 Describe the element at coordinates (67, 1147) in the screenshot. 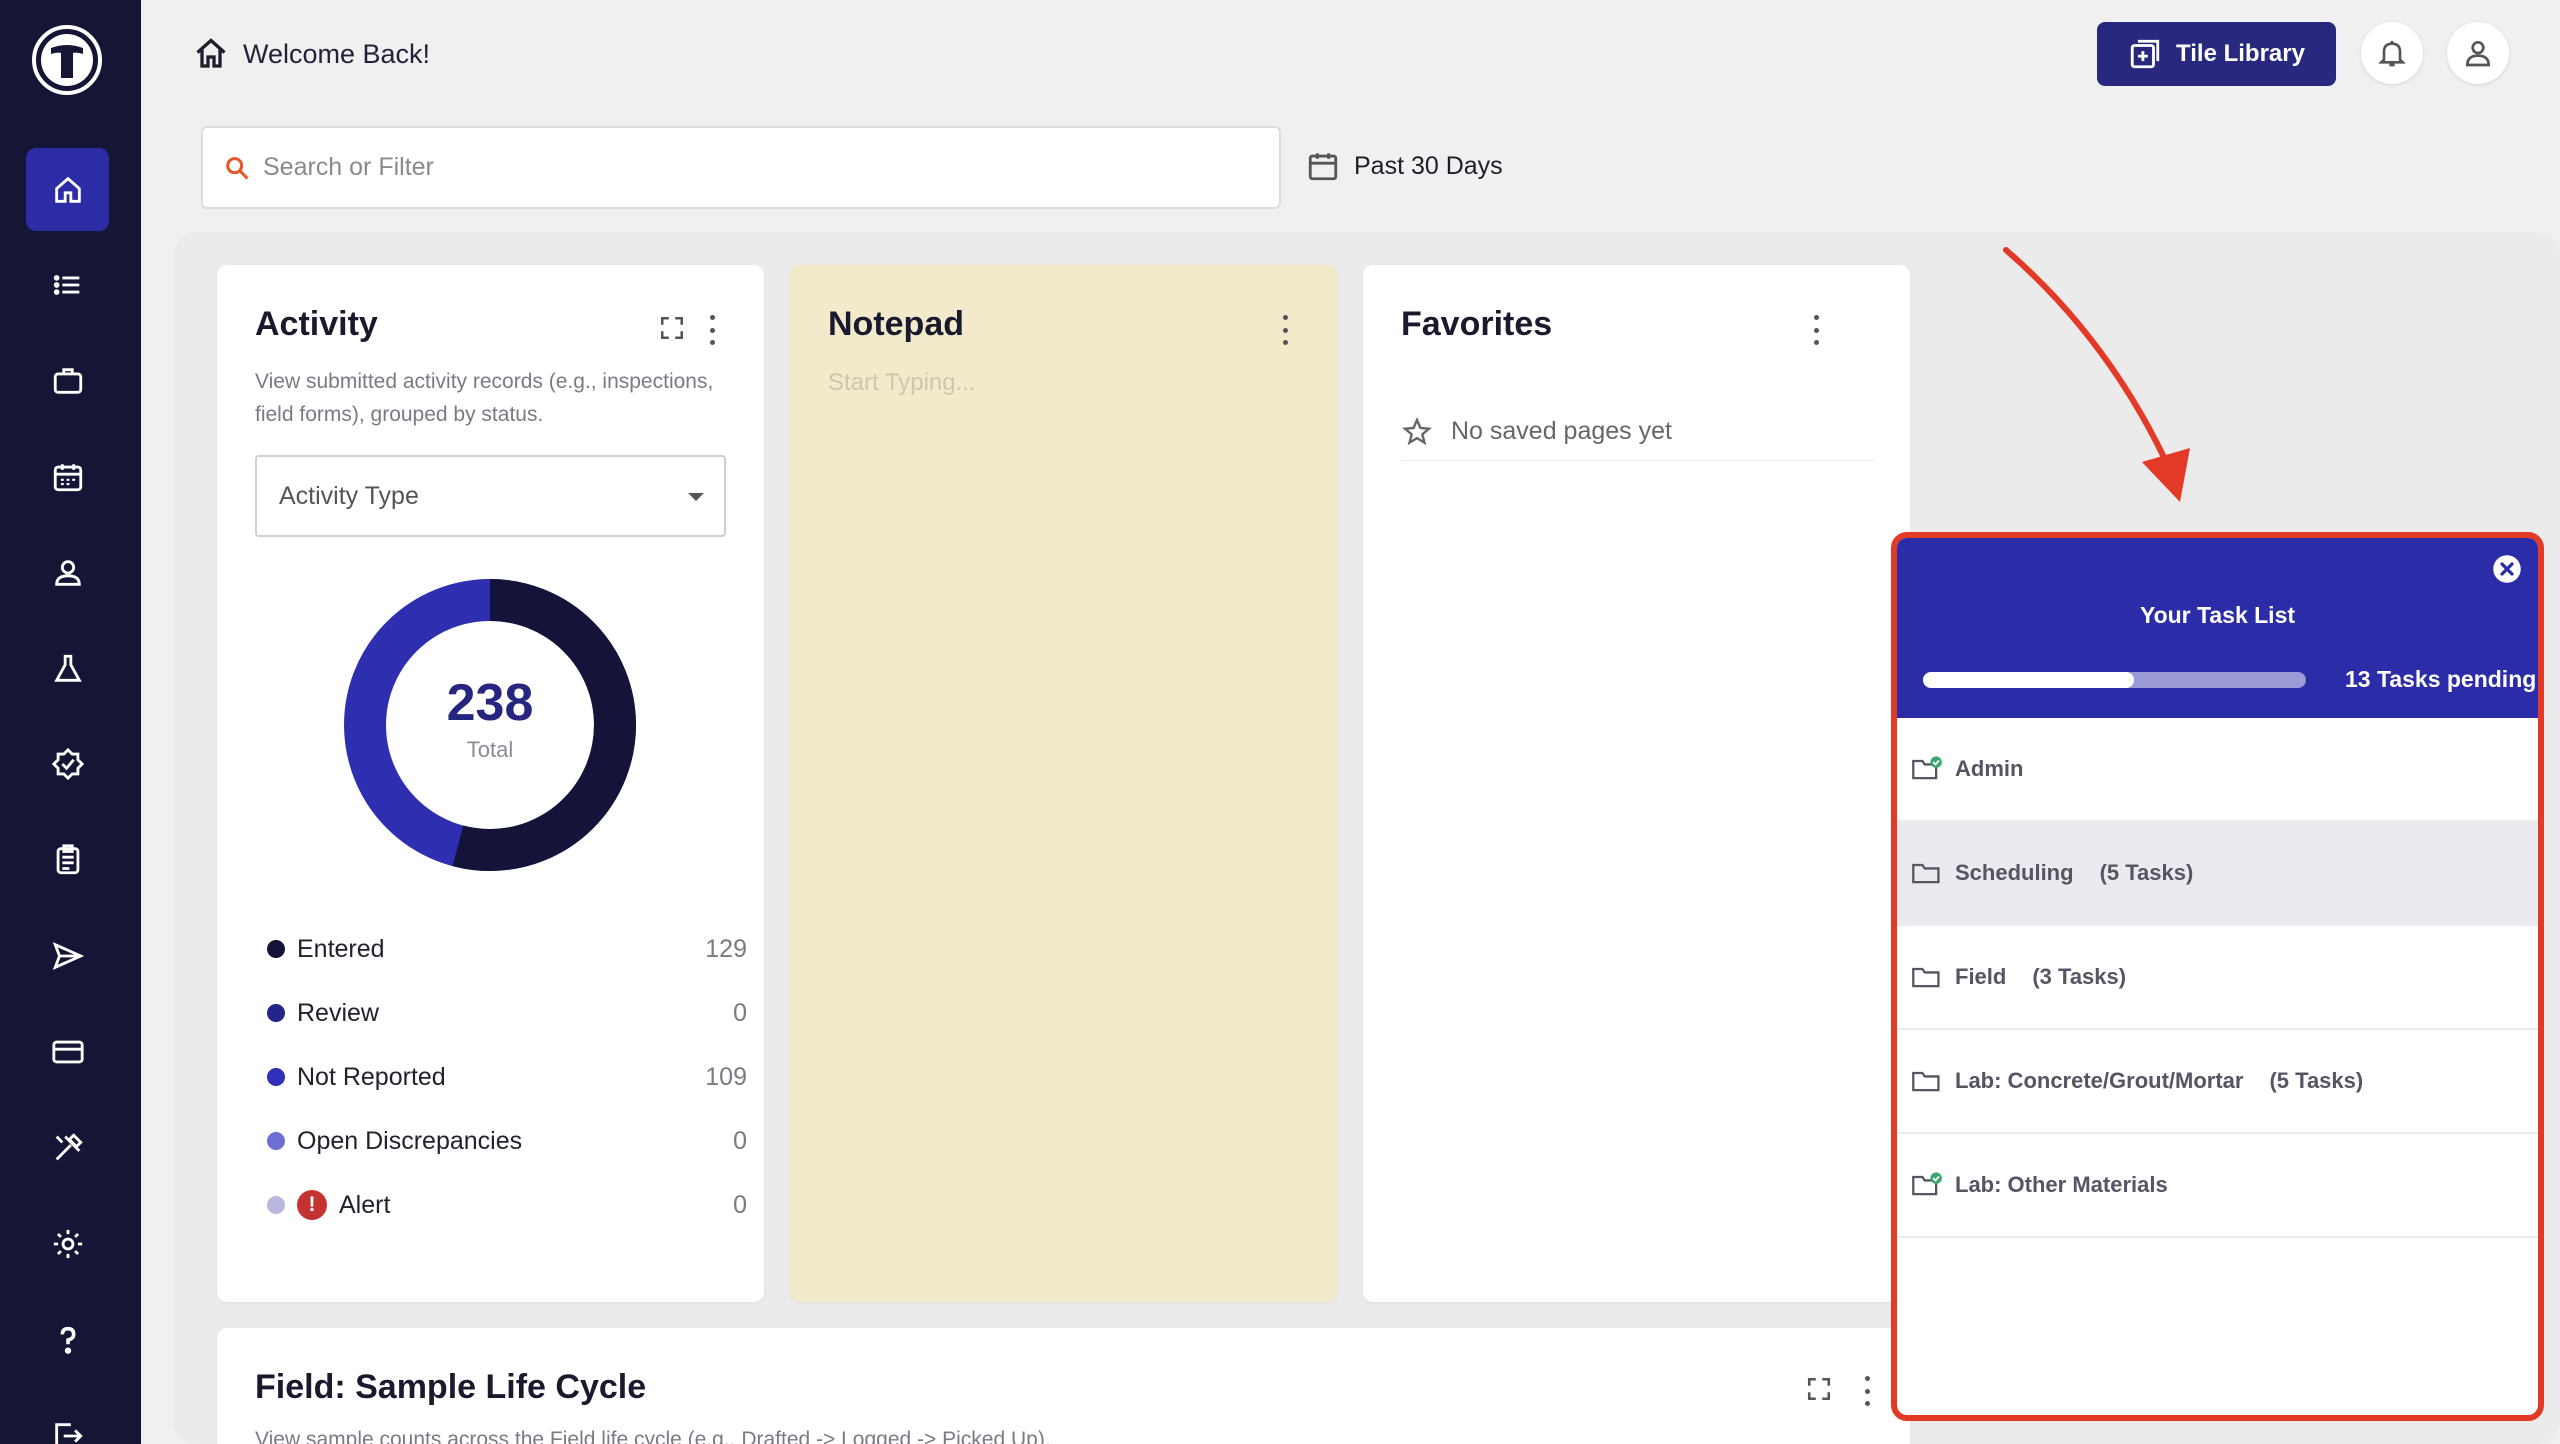

I see `sidebar-item-tools` at that location.